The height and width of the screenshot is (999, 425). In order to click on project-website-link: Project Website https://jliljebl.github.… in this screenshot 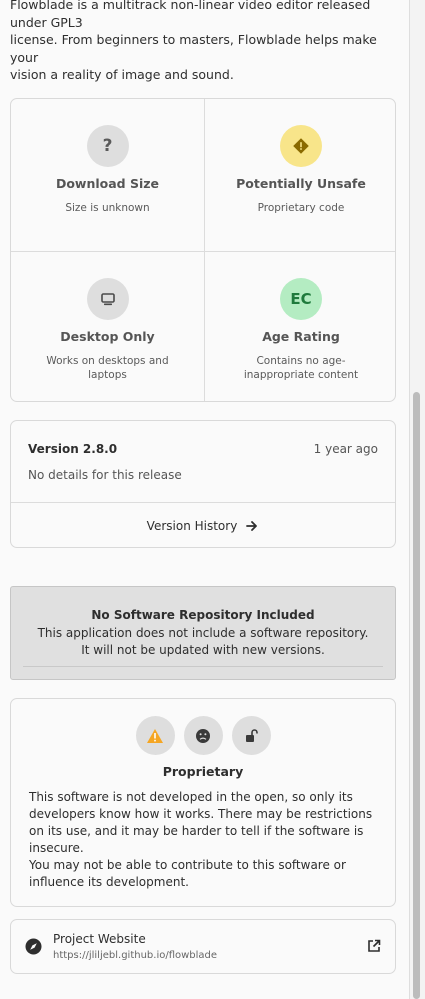, I will do `click(203, 946)`.